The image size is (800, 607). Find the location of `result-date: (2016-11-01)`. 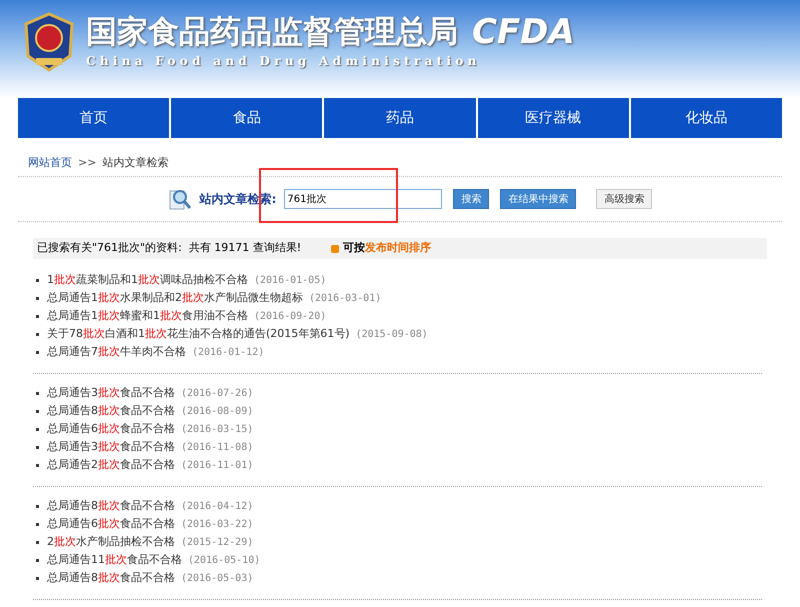

result-date: (2016-11-01) is located at coordinates (217, 465).